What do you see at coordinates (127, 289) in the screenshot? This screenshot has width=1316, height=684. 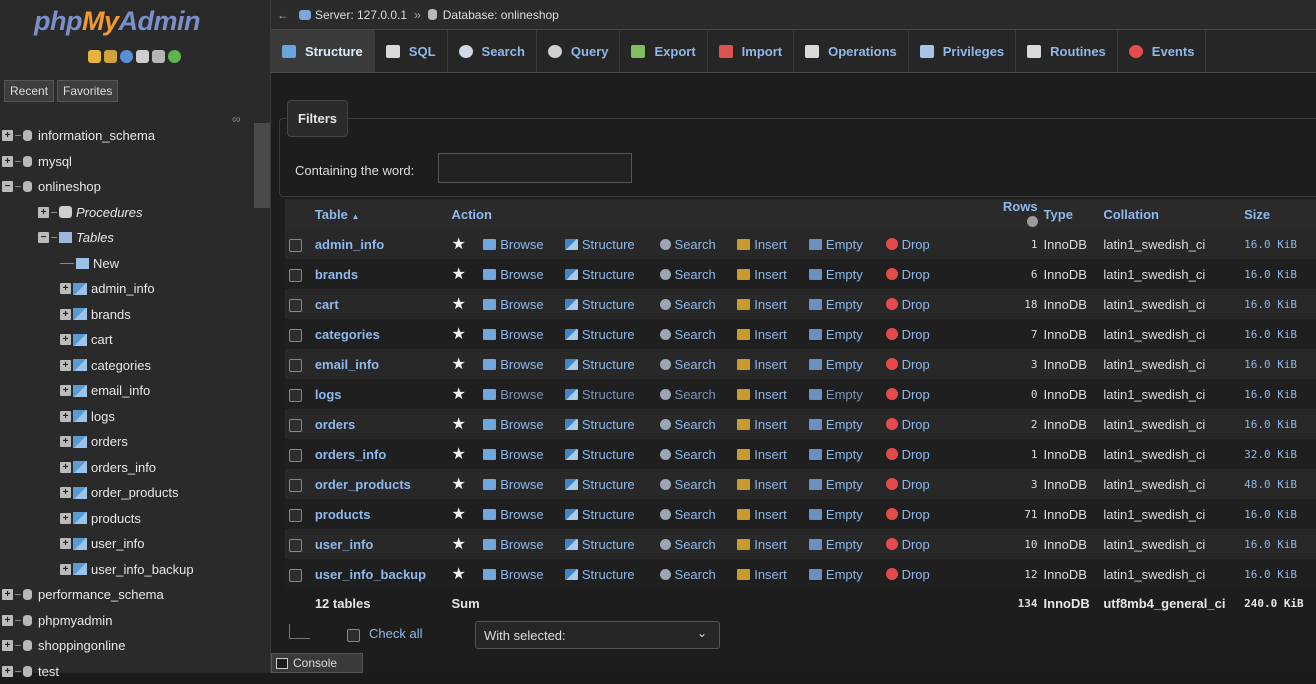 I see `tree-item: +admin_info` at bounding box center [127, 289].